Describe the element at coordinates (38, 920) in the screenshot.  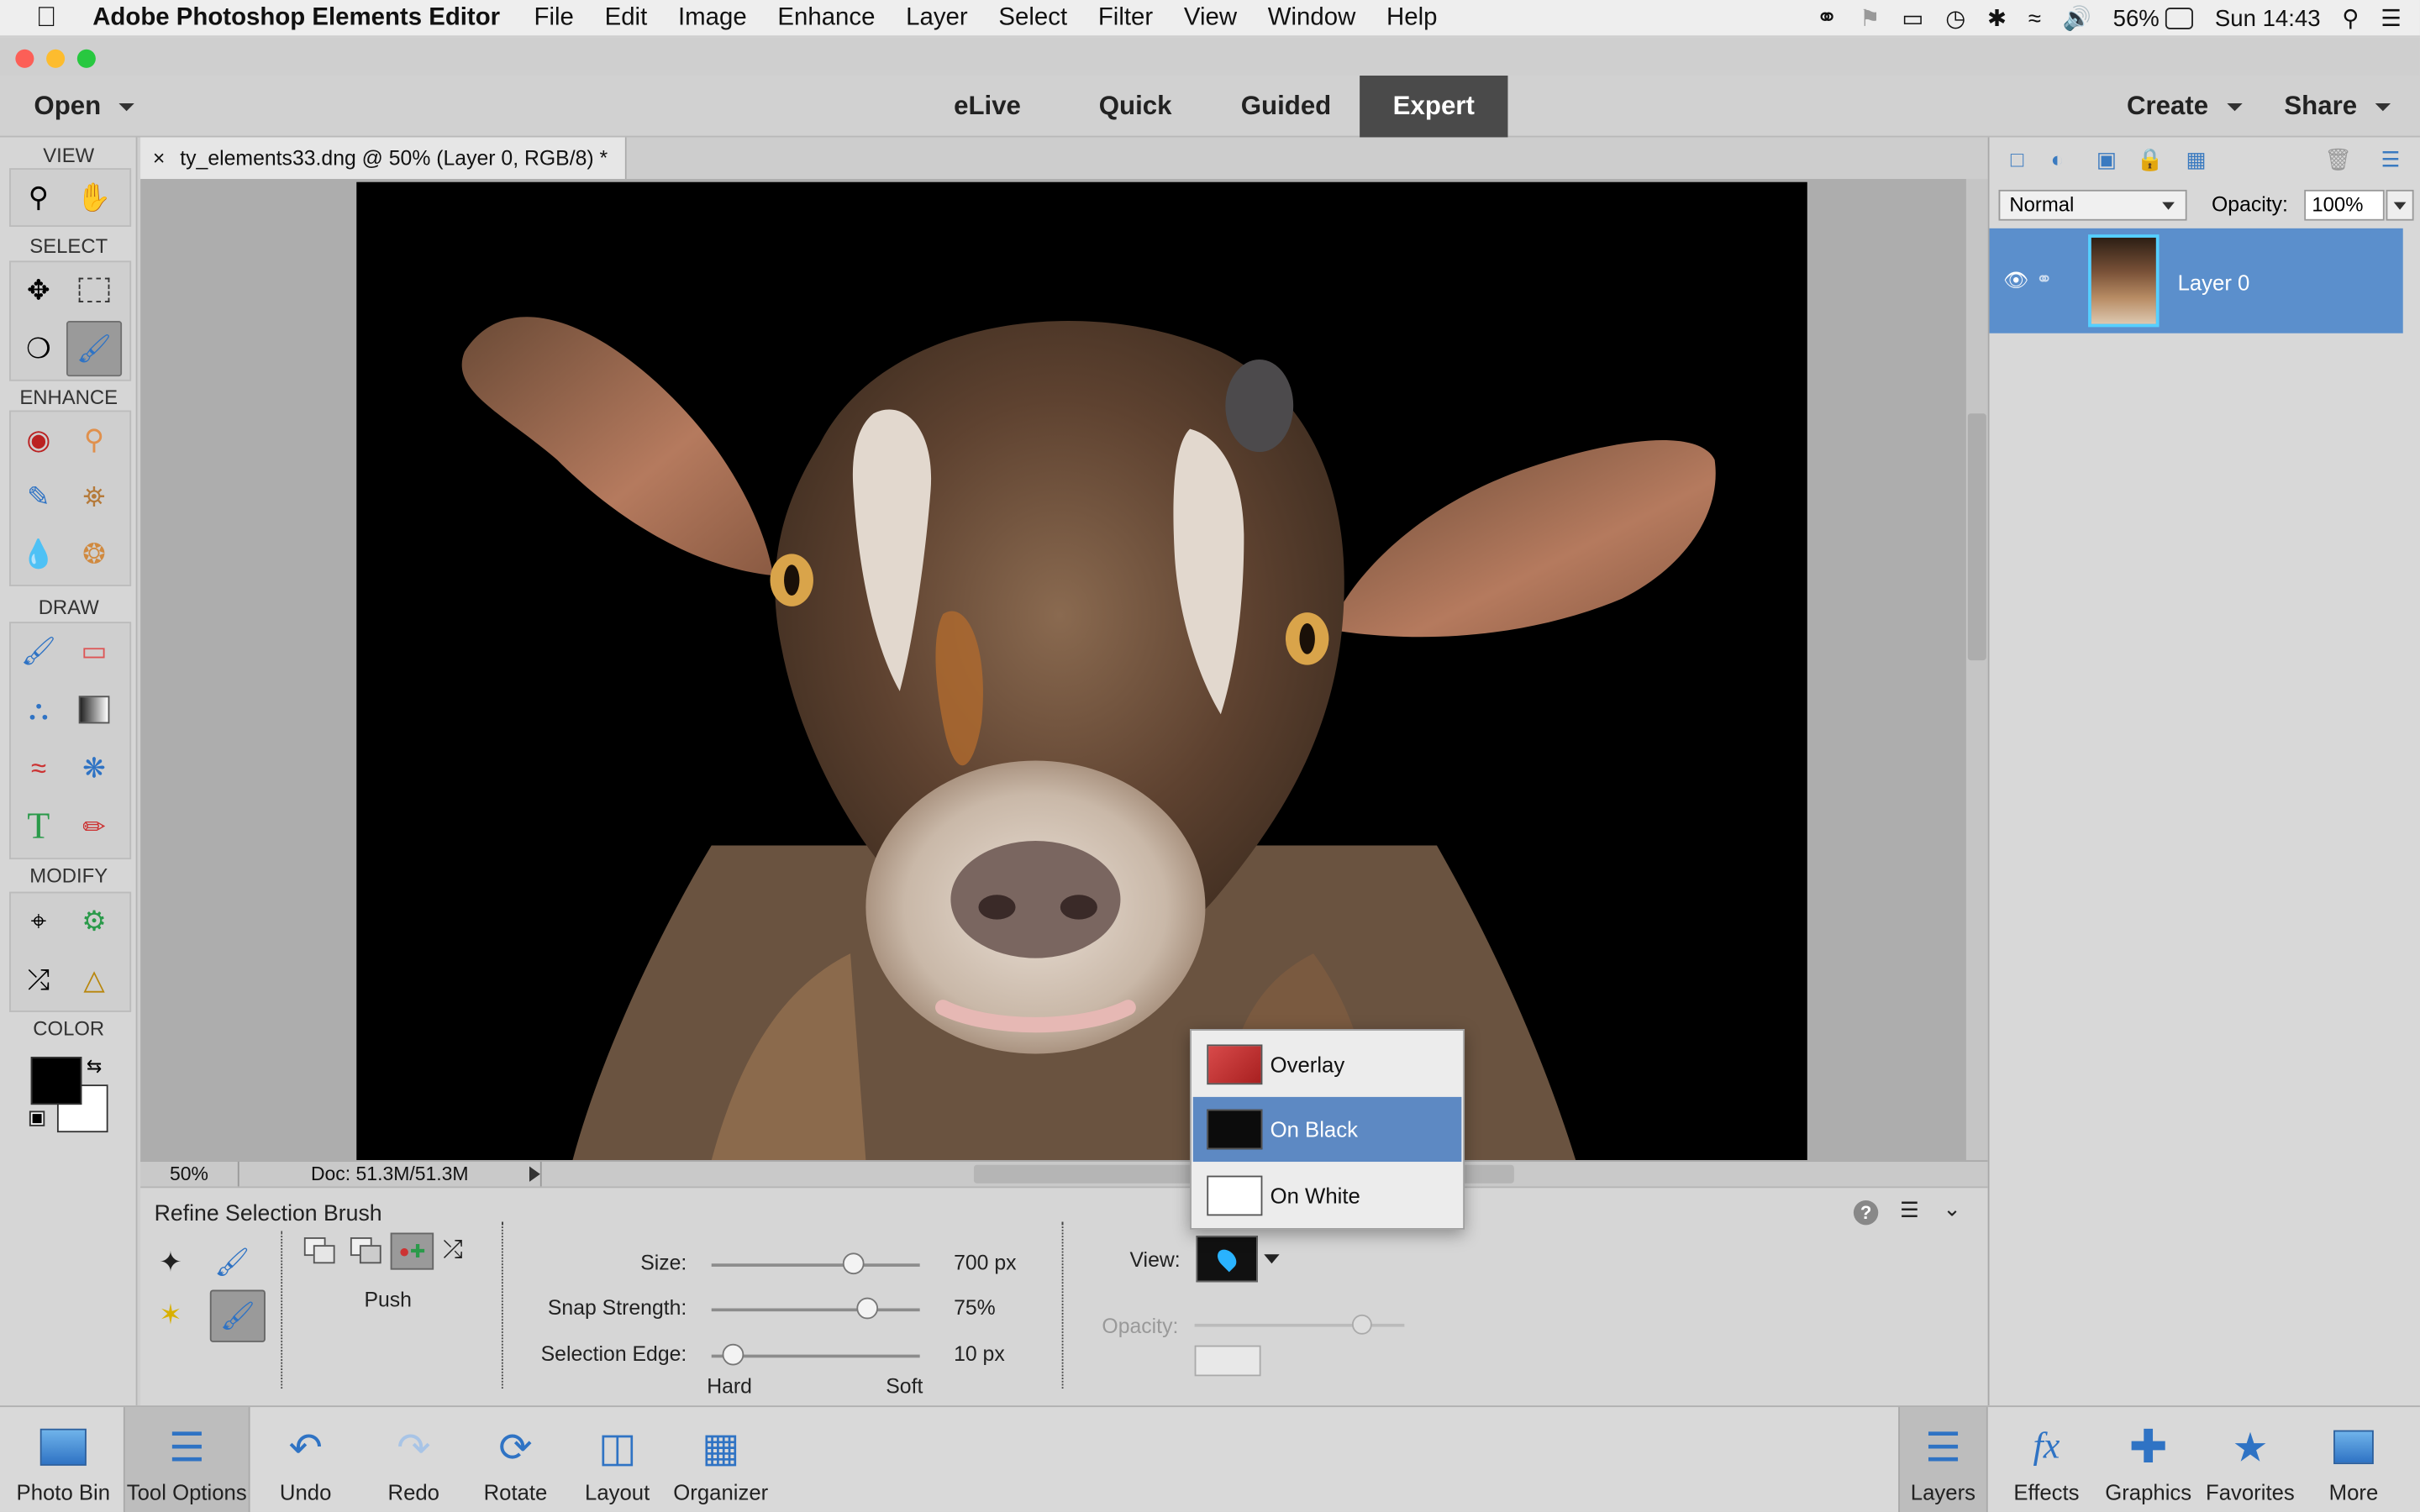
I see `crop-tool-icon: ⌖` at that location.